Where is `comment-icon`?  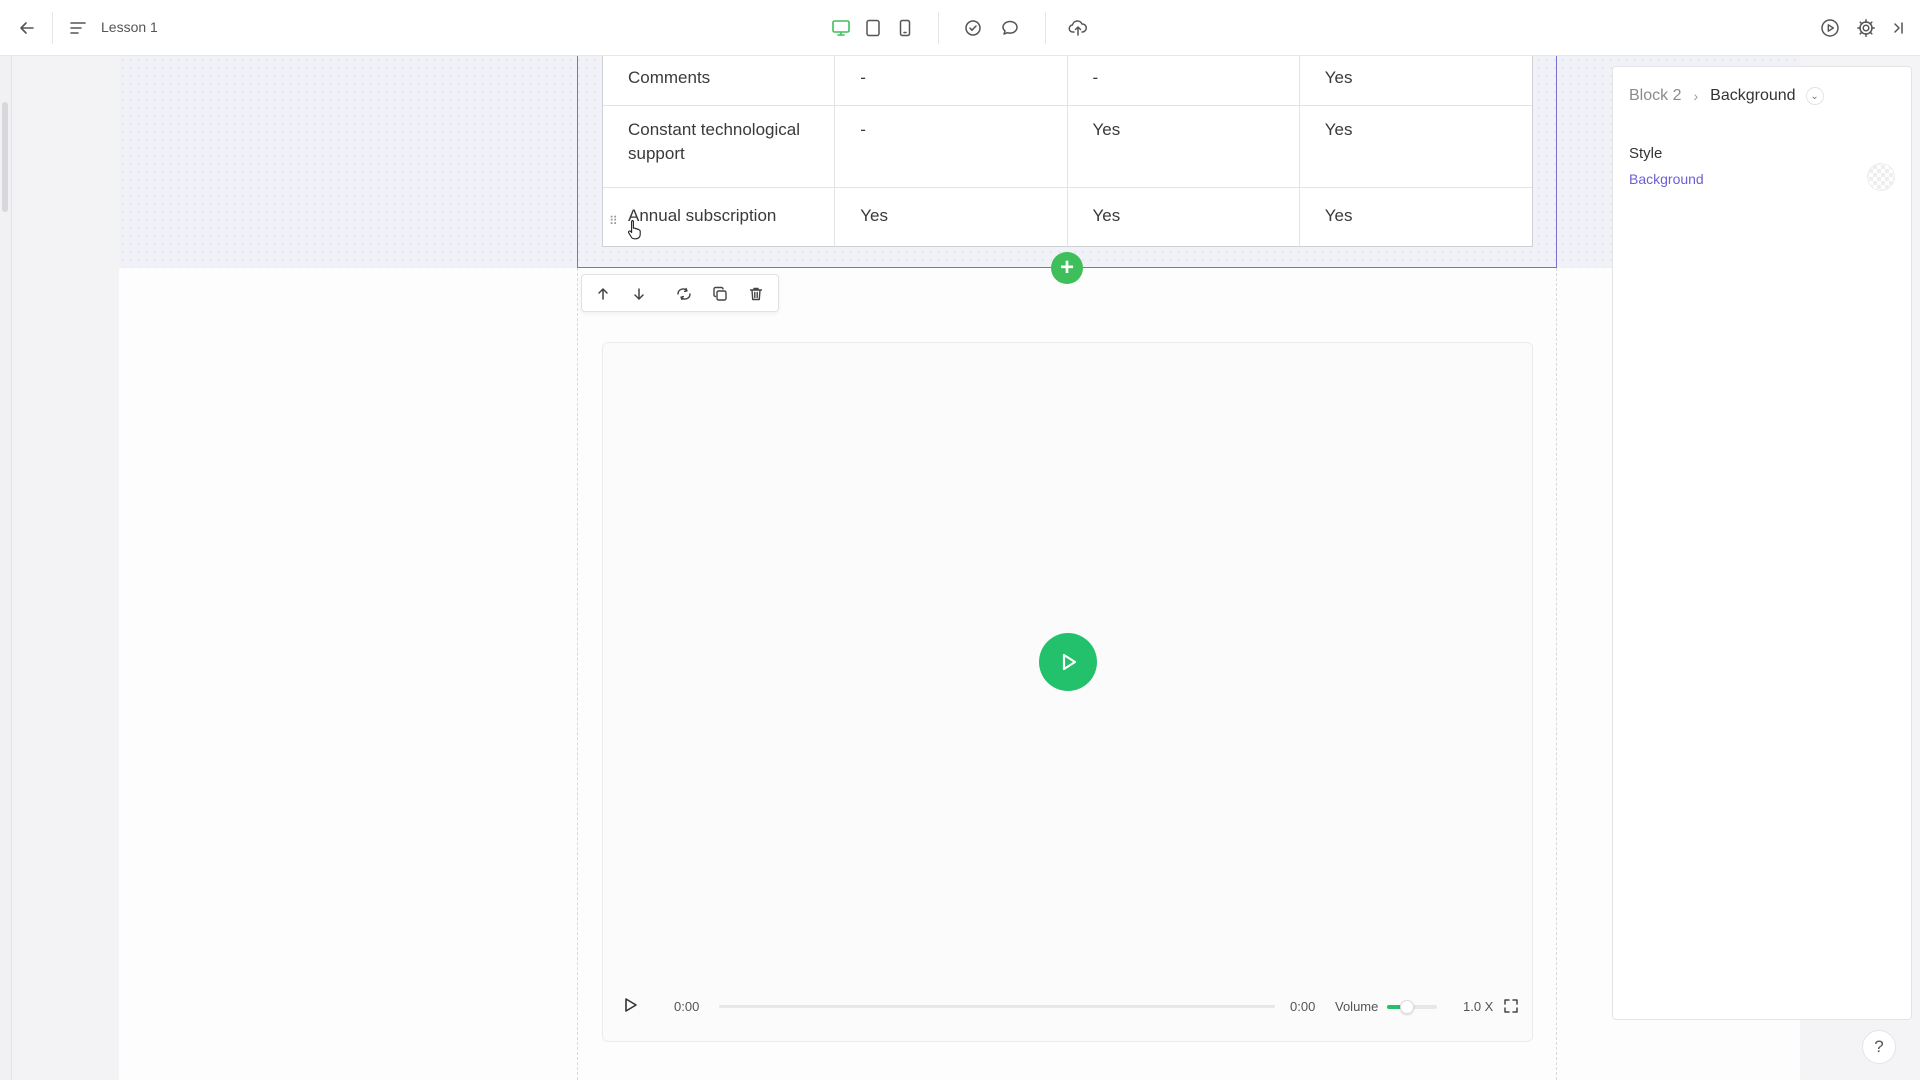 comment-icon is located at coordinates (1010, 28).